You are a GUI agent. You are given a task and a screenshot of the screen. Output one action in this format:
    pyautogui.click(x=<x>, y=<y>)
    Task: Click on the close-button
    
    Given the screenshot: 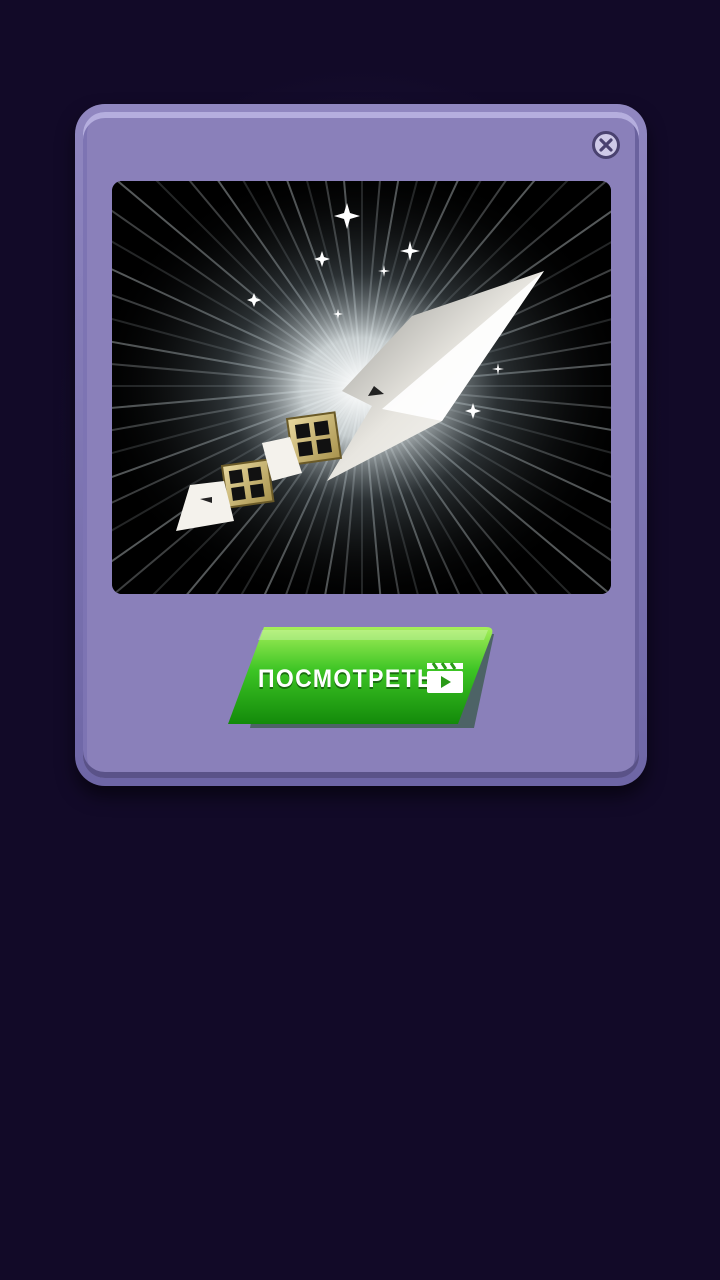 What is the action you would take?
    pyautogui.click(x=606, y=145)
    